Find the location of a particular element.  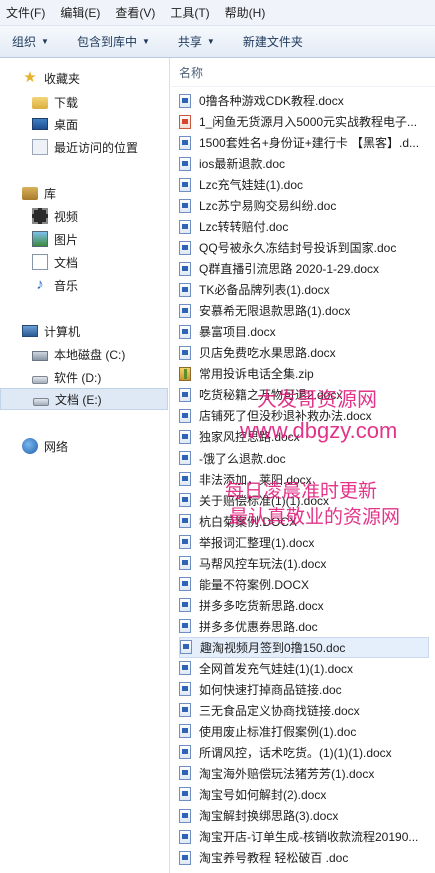

file-row: 贝店免费吃水果思路.docx is located at coordinates (304, 352).